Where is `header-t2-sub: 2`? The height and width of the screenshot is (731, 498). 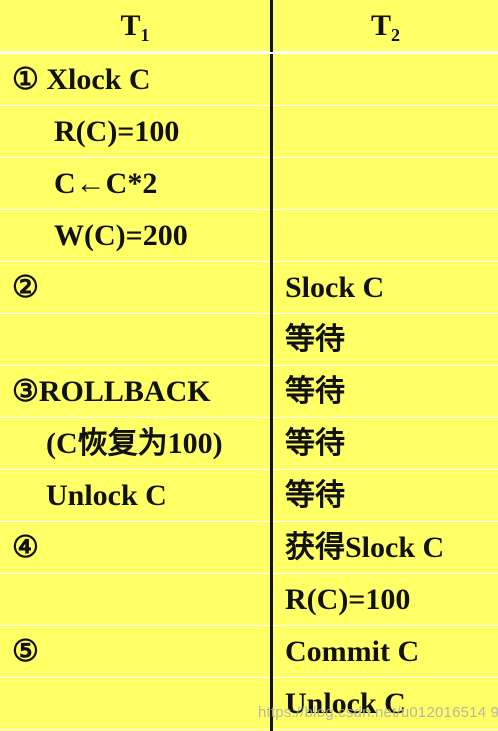
header-t2-sub: 2 is located at coordinates (395, 35).